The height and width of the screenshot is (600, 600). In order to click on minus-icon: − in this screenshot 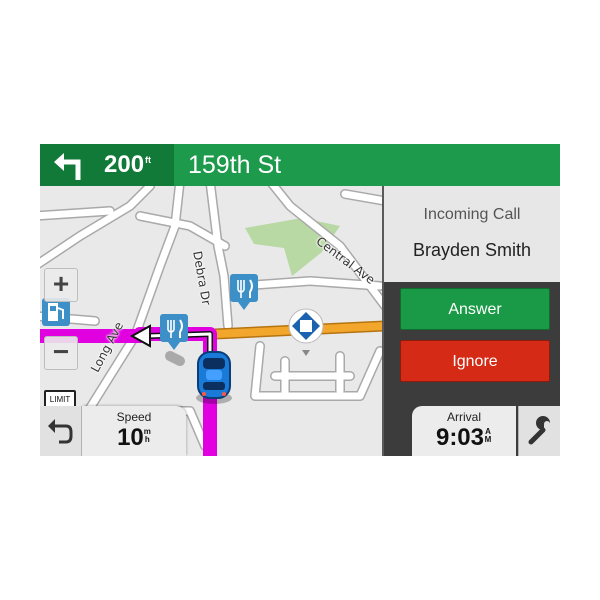, I will do `click(61, 351)`.